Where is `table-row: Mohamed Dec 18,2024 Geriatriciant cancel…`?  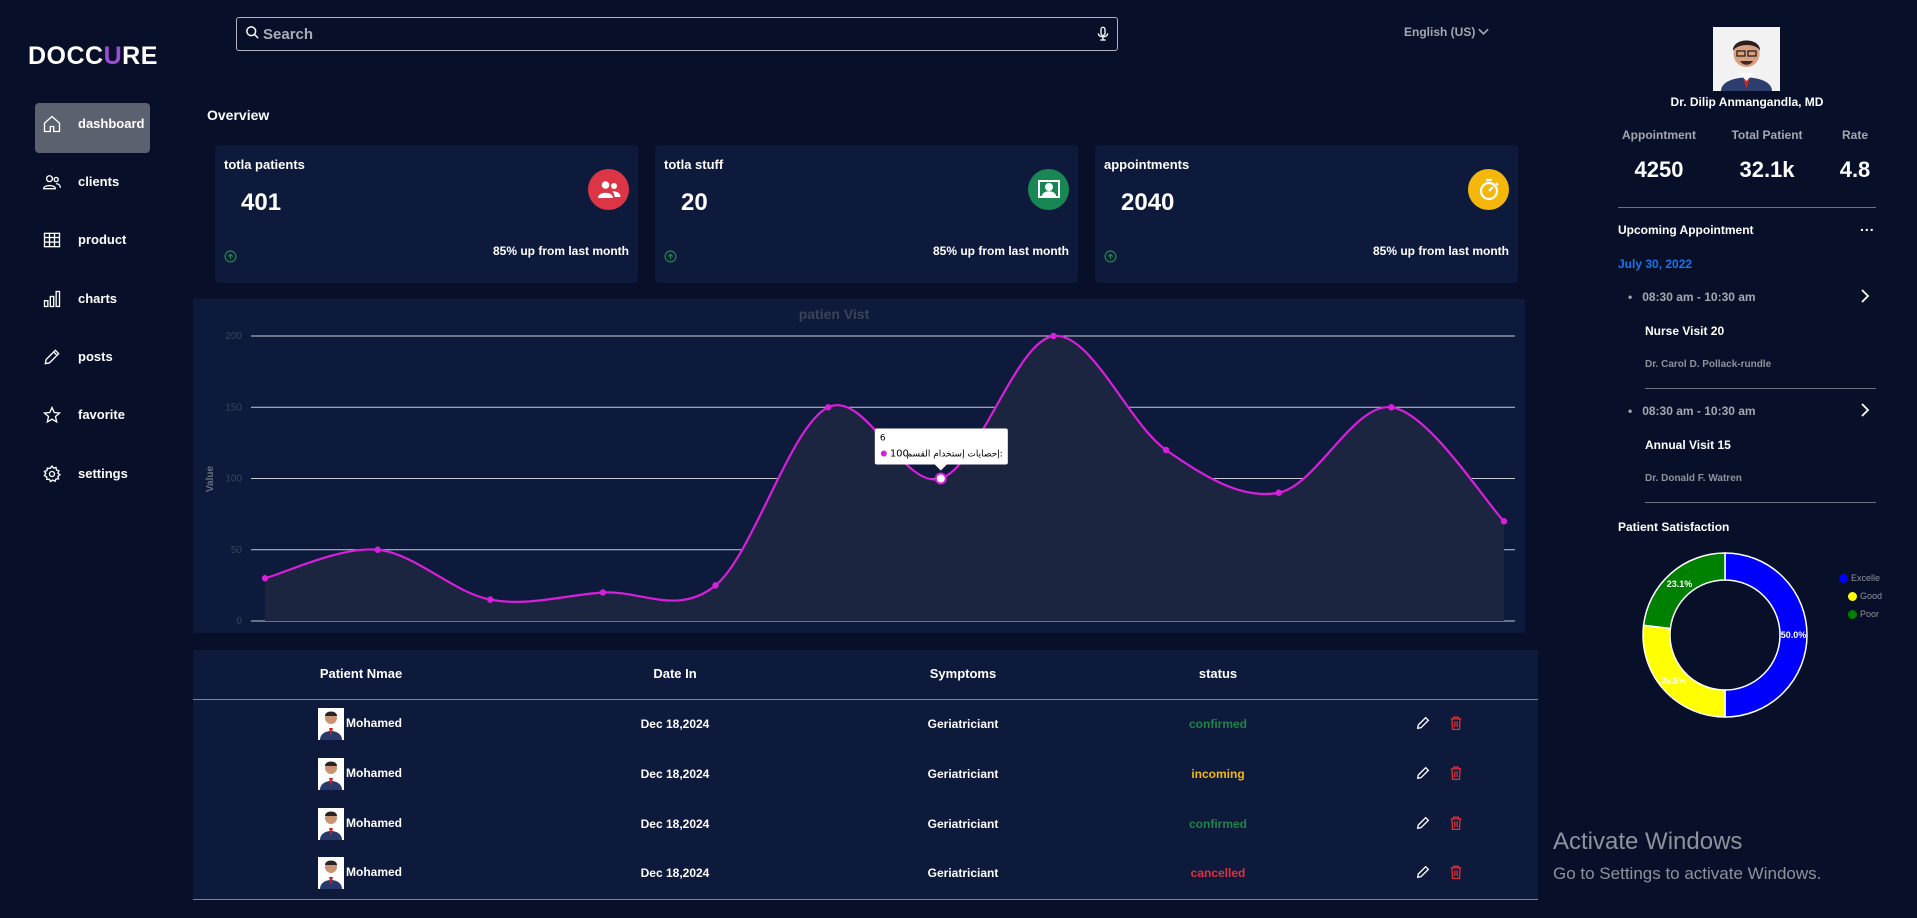
table-row: Mohamed Dec 18,2024 Geriatriciant cancel… is located at coordinates (865, 874).